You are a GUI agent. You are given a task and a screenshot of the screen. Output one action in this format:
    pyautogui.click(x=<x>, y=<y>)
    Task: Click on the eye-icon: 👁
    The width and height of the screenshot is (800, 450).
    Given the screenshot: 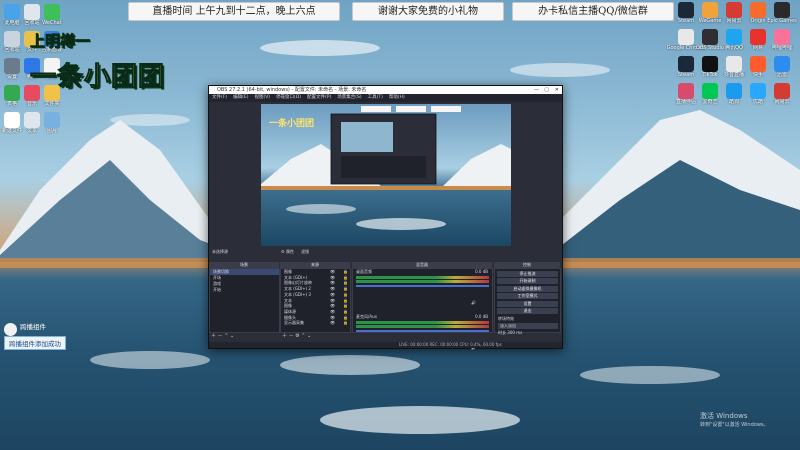 What is the action you would take?
    pyautogui.click(x=332, y=323)
    